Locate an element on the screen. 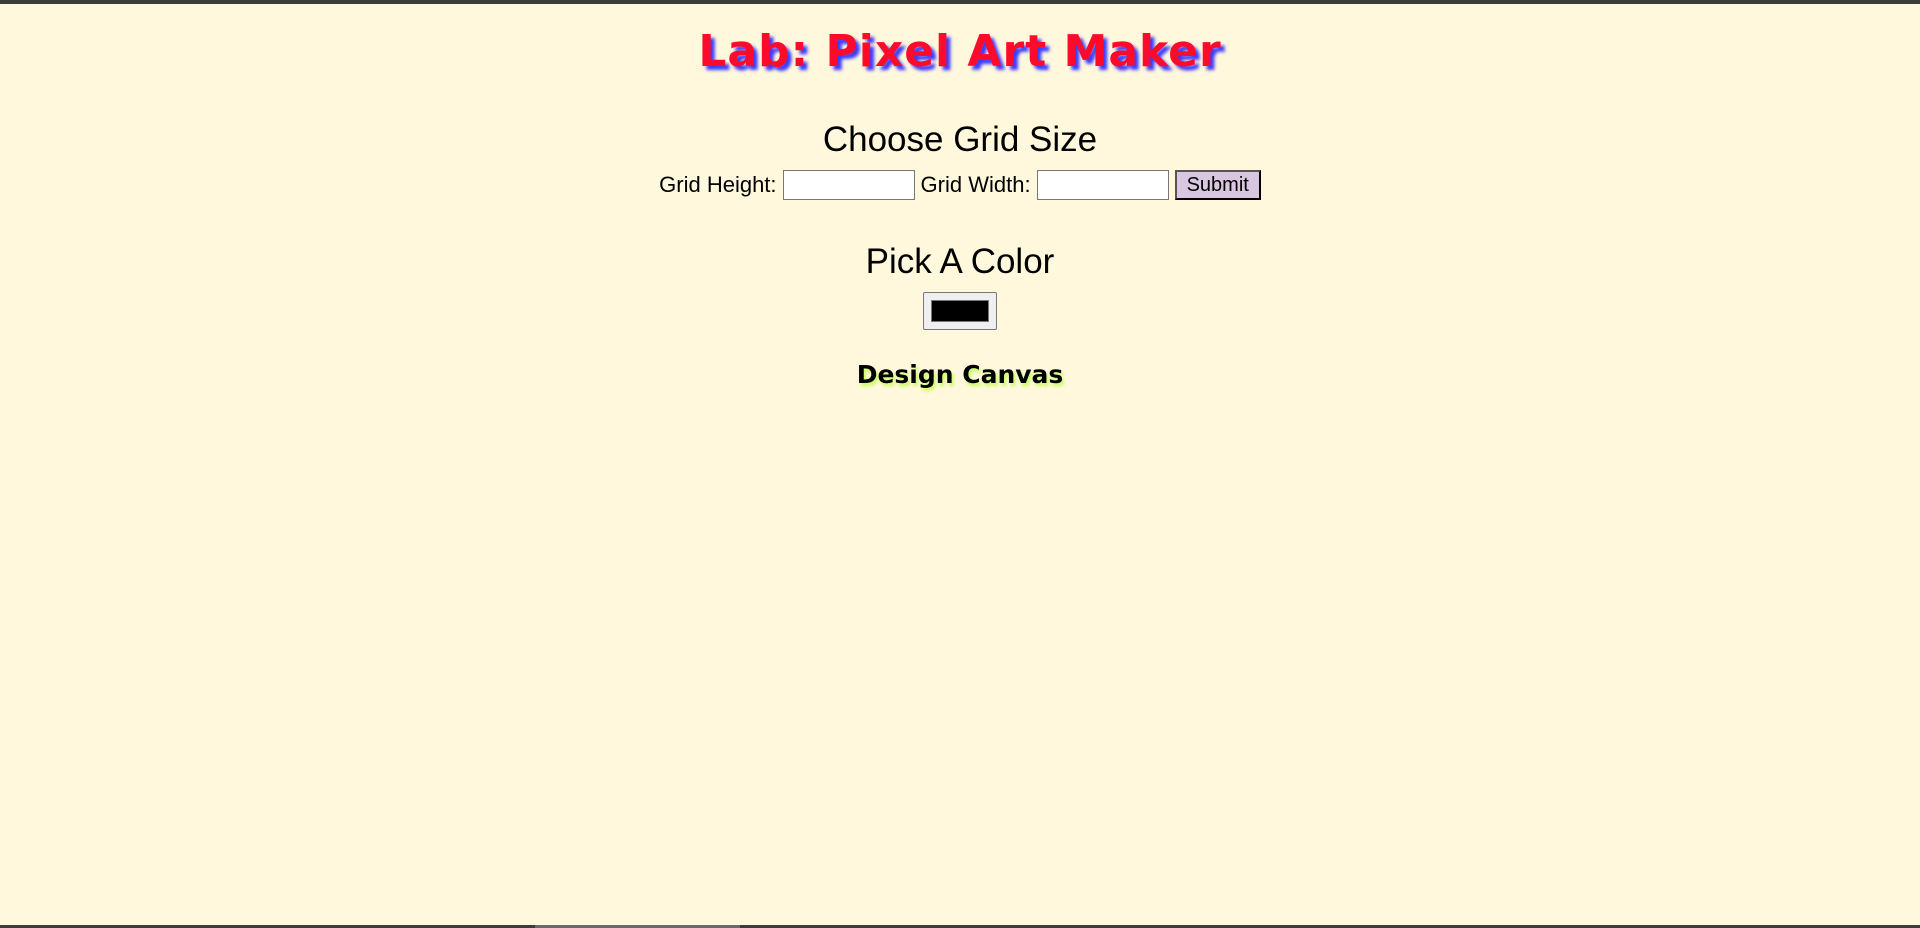 This screenshot has height=928, width=1920. color-picker-input is located at coordinates (960, 311).